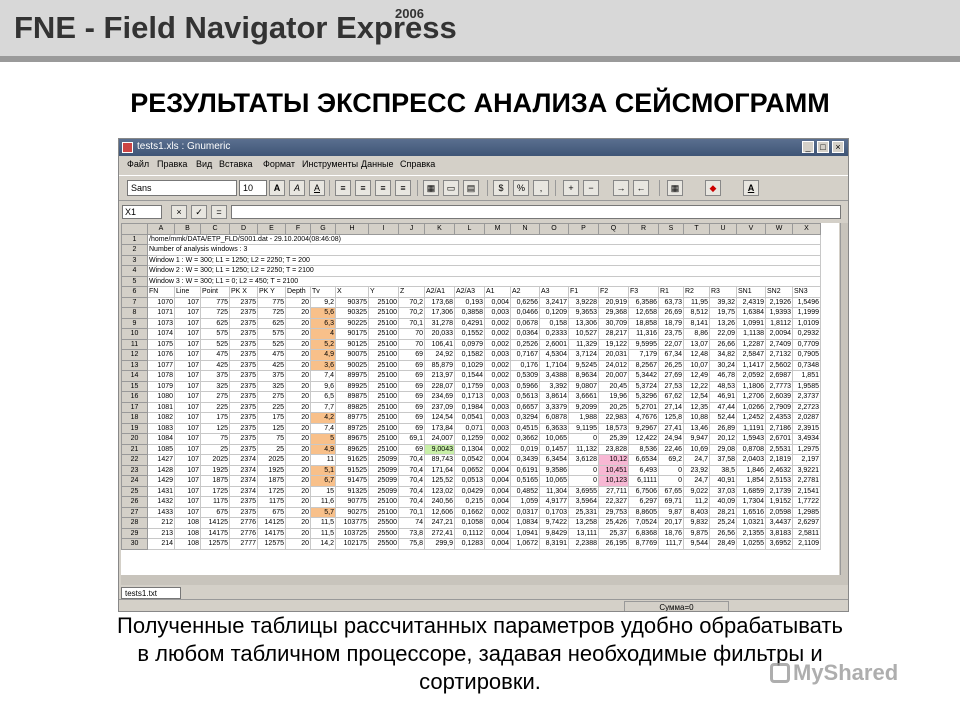 Image resolution: width=960 pixels, height=720 pixels. I want to click on column-header: L, so click(469, 229).